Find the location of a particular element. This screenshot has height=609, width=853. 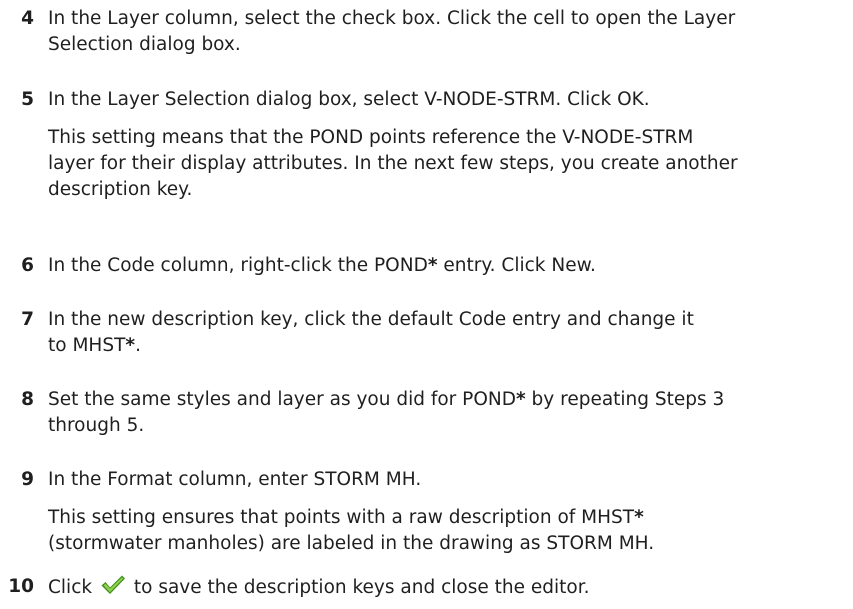

step-number: 9 is located at coordinates (27, 479).